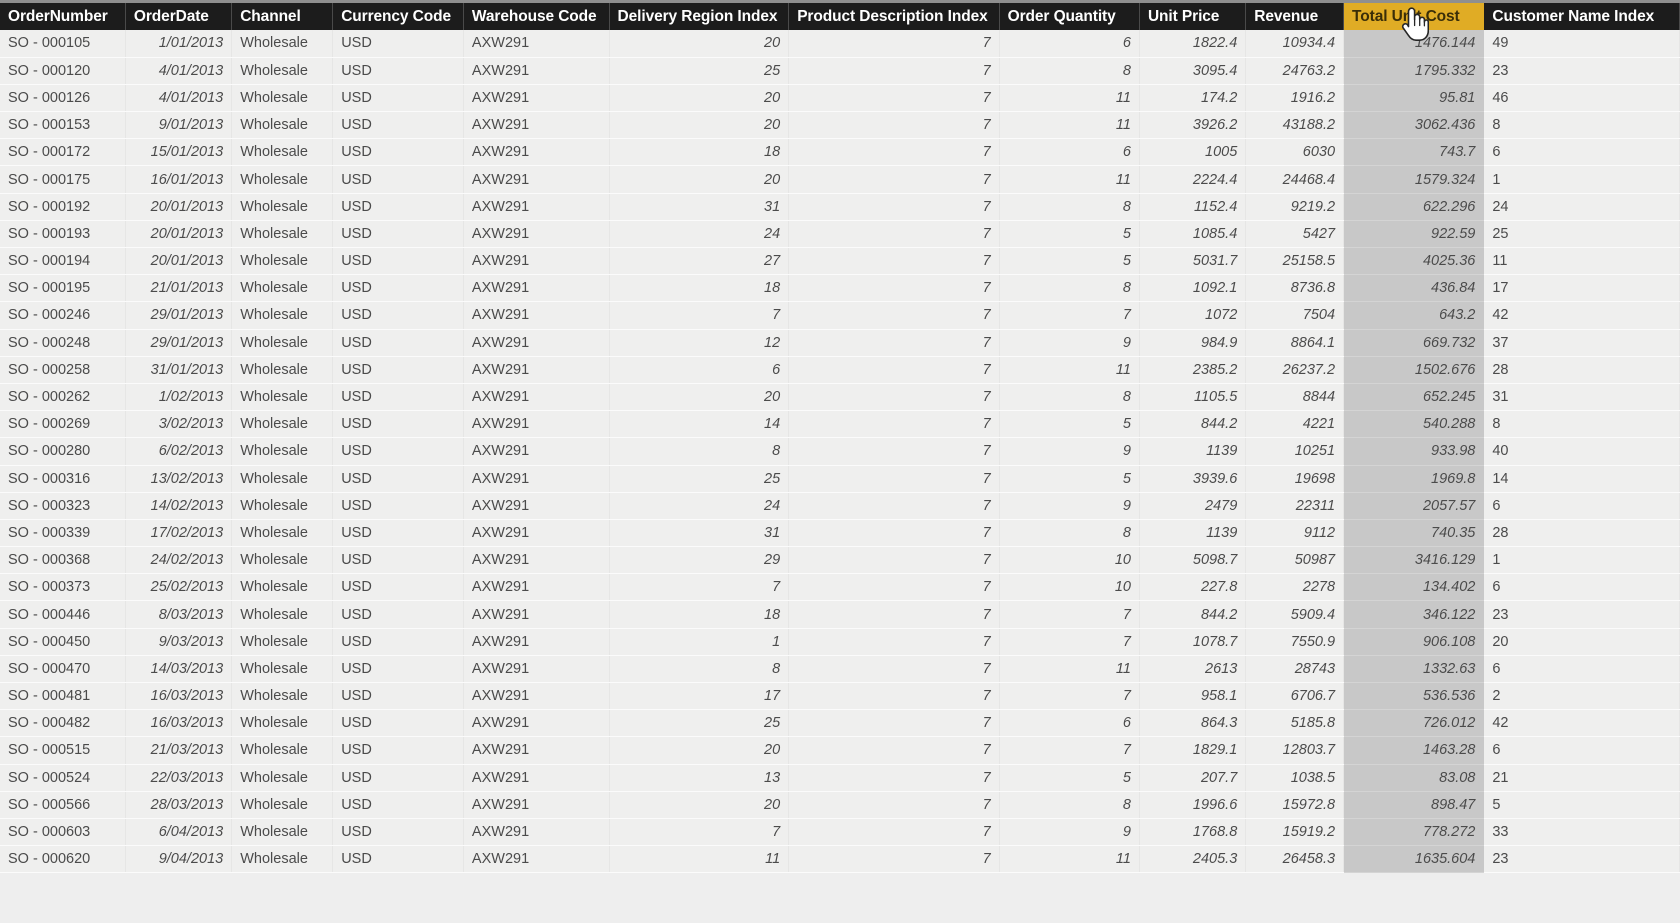 The image size is (1680, 923). What do you see at coordinates (1295, 16) in the screenshot?
I see `column-header-revenue: Revenue` at bounding box center [1295, 16].